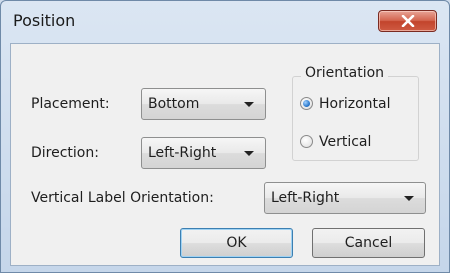 Image resolution: width=450 pixels, height=273 pixels. What do you see at coordinates (182, 153) in the screenshot?
I see `direction-value: Left-Right` at bounding box center [182, 153].